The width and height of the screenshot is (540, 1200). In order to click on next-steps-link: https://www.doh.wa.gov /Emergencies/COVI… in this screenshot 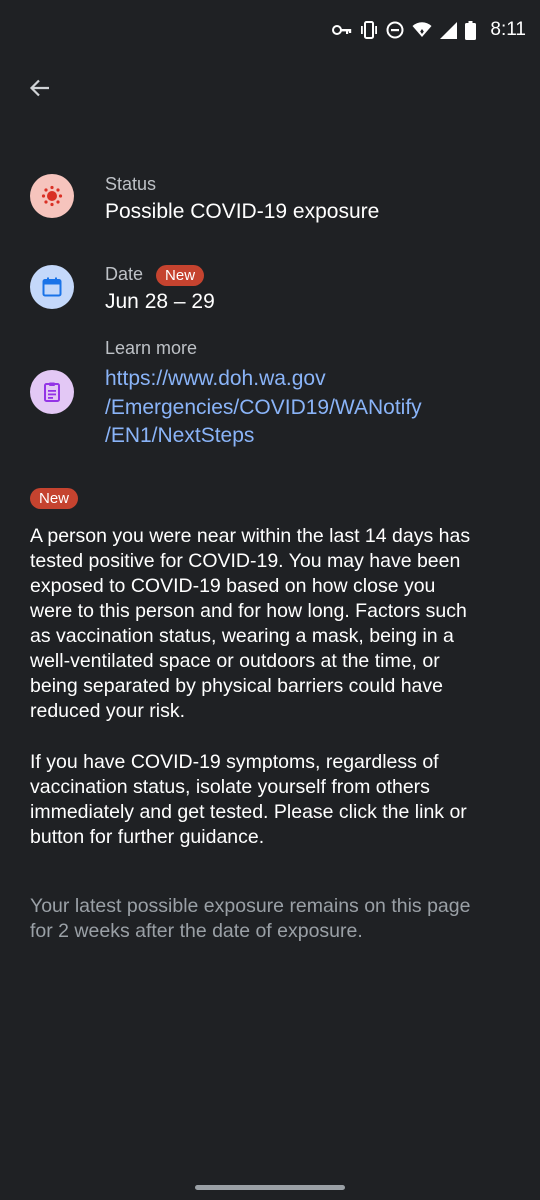, I will do `click(312, 408)`.